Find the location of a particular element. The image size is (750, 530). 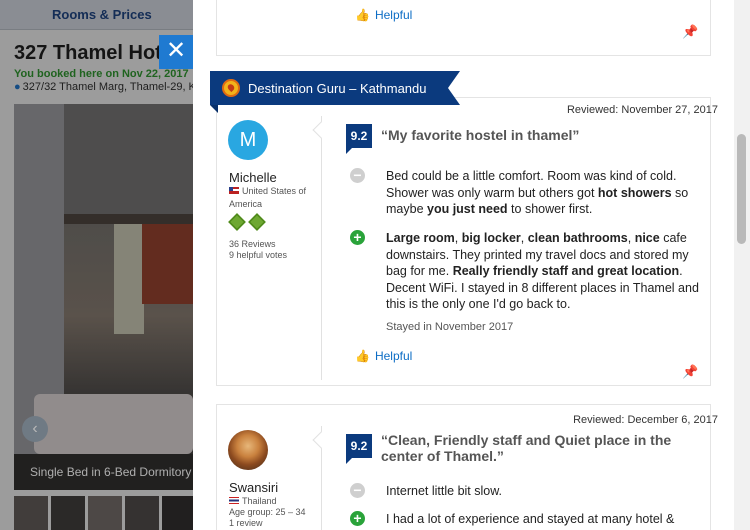

reviewer-country: United States of America is located at coordinates (272, 198).